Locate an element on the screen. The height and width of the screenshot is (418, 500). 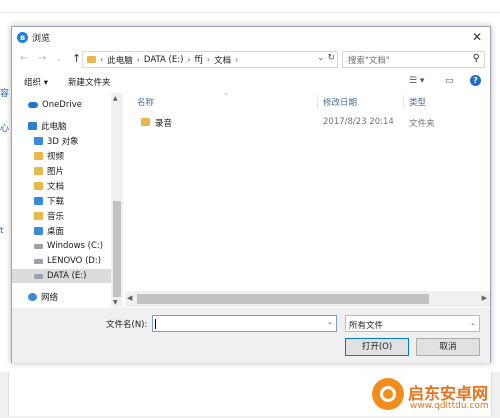
nav-item-music: 音乐 is located at coordinates (49, 216).